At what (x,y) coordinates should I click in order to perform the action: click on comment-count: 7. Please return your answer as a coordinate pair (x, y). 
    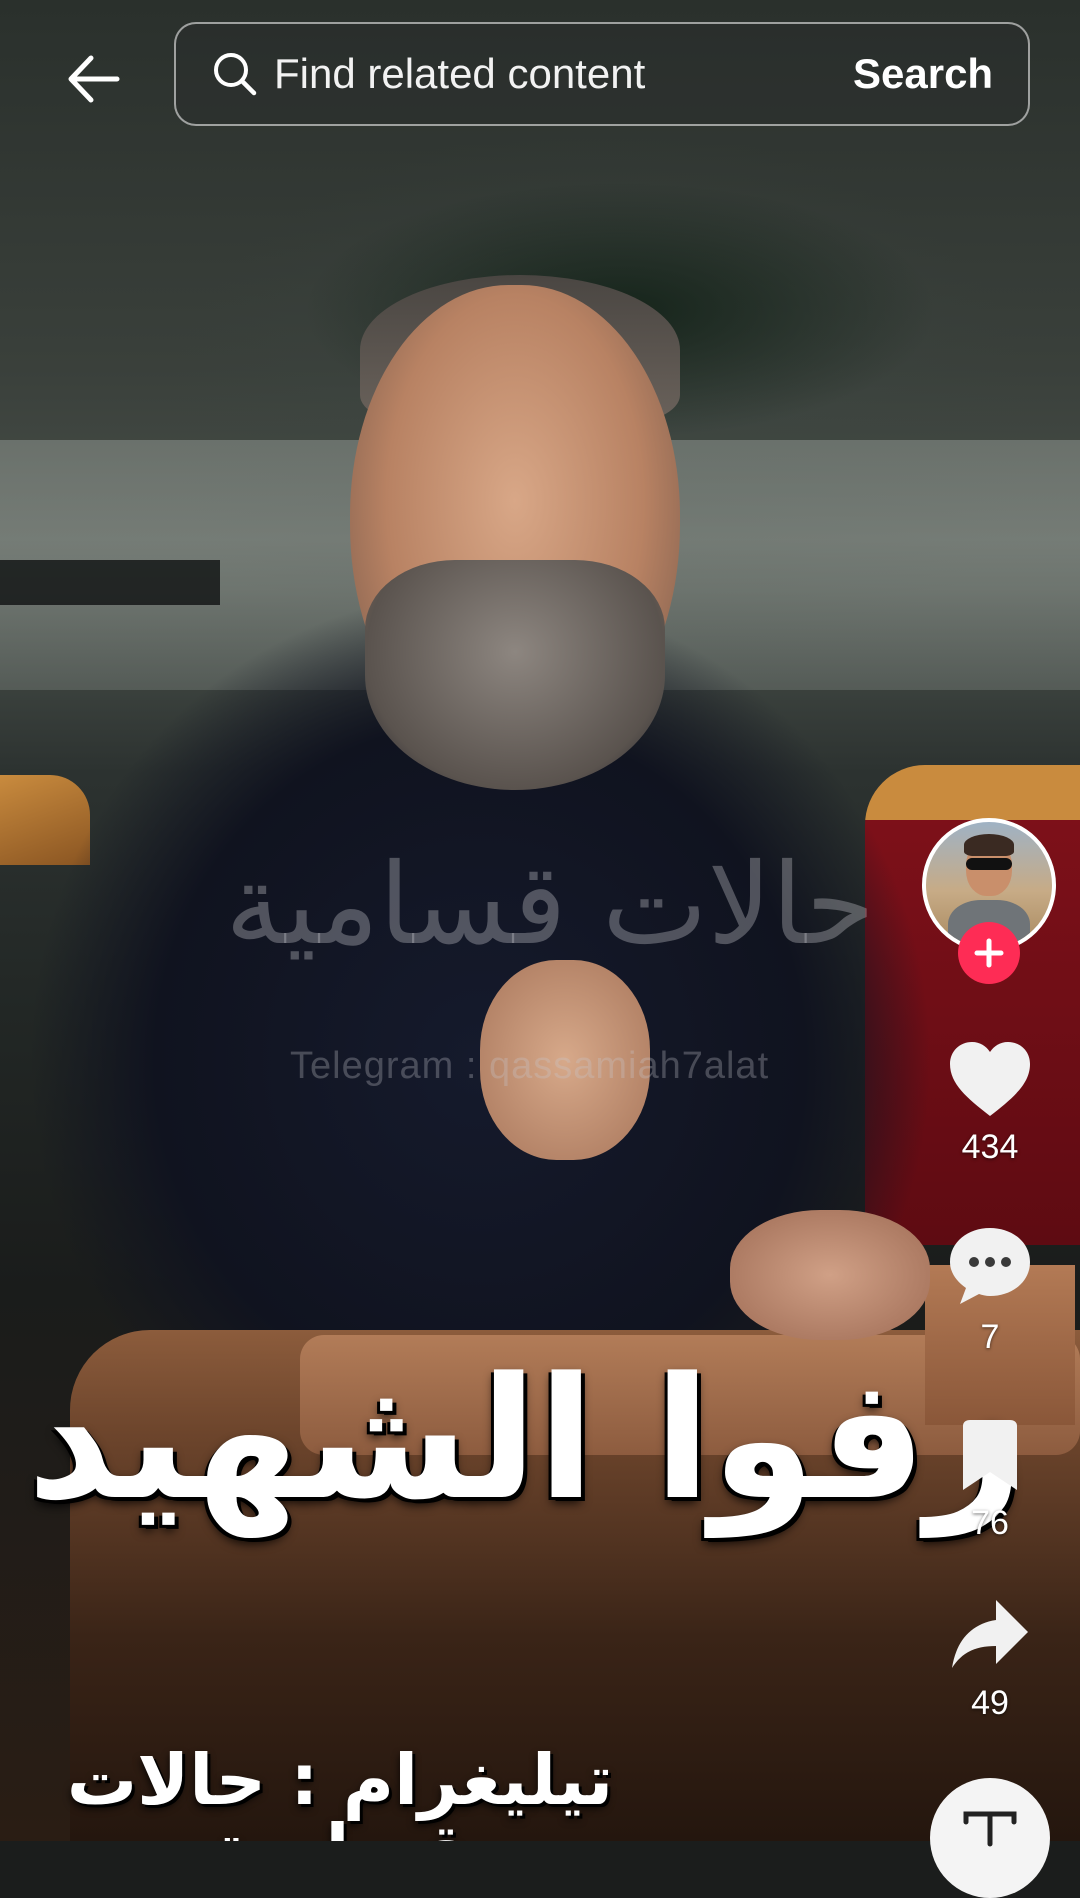
    Looking at the image, I should click on (990, 1337).